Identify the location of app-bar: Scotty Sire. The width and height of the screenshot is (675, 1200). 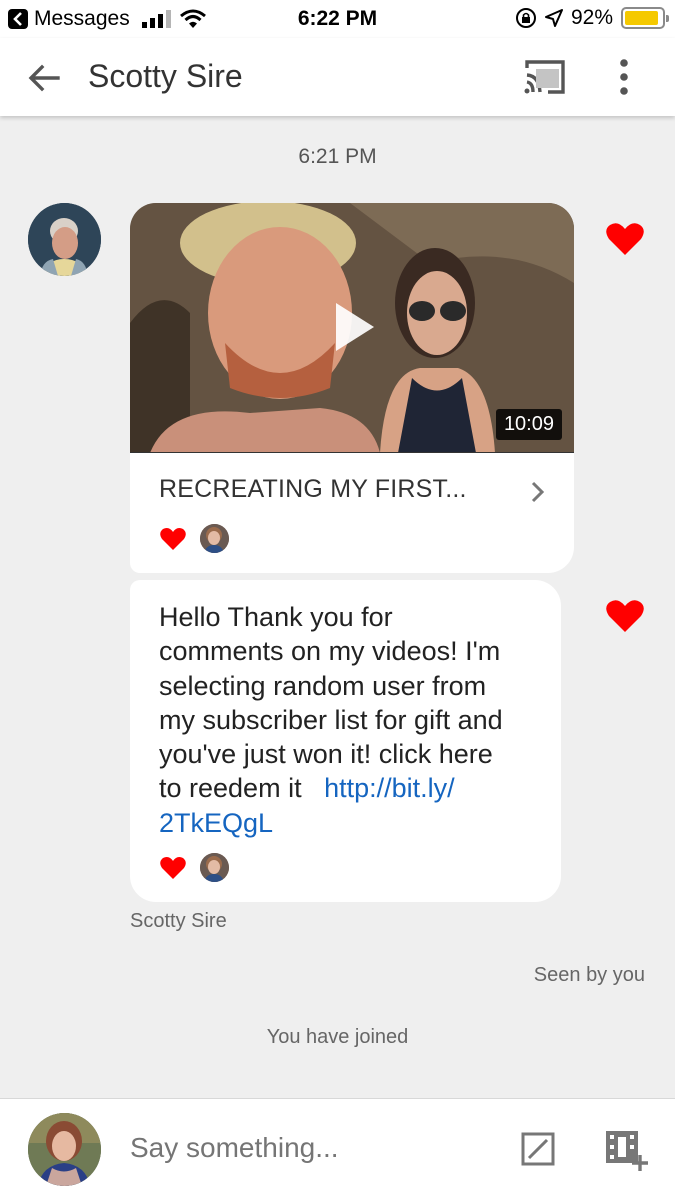
(337, 77).